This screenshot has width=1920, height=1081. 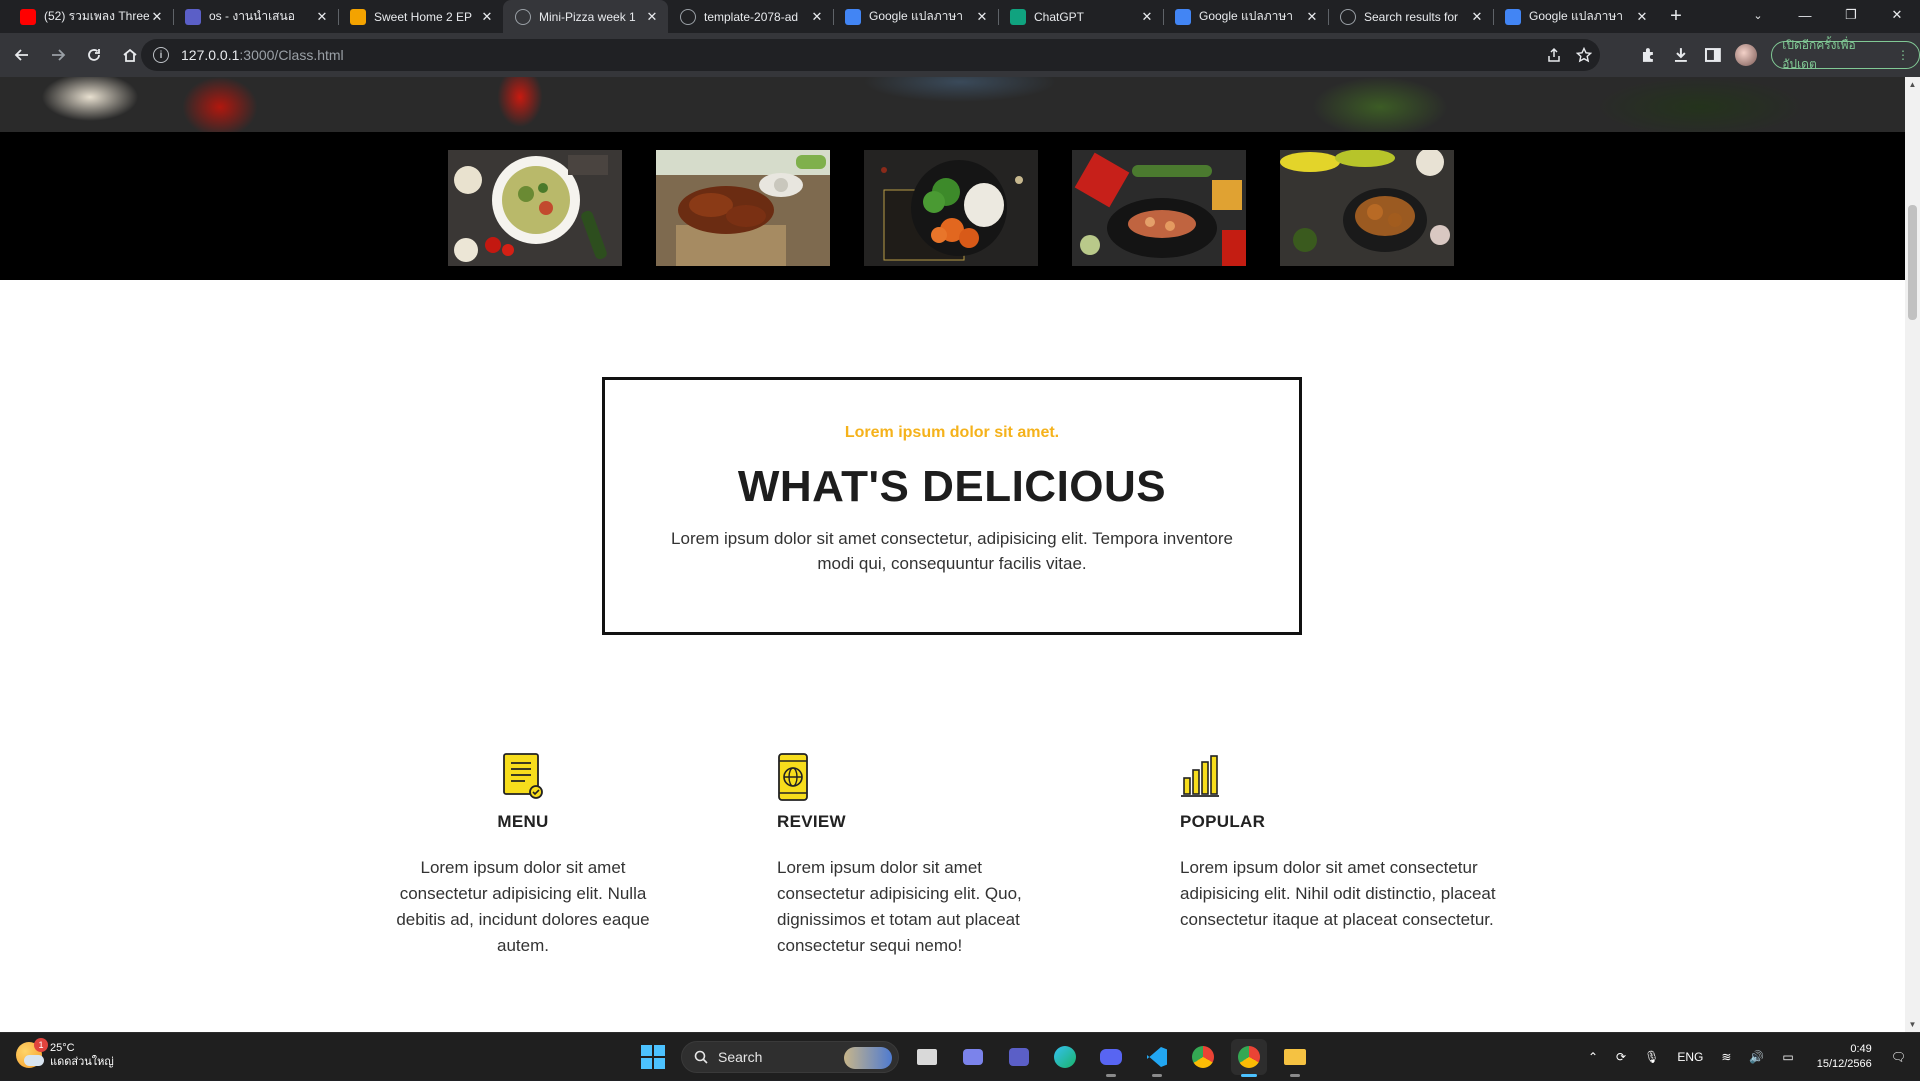 I want to click on minimize-button: —, so click(x=1805, y=15).